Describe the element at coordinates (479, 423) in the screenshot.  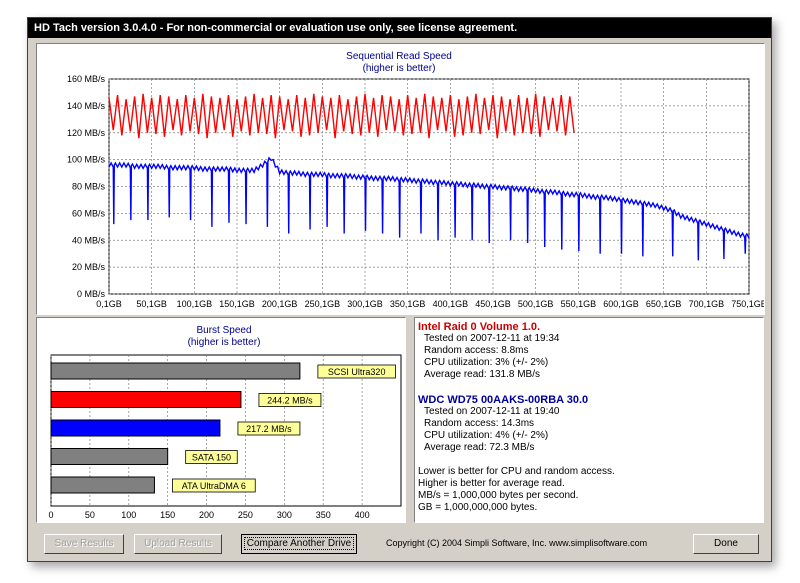
I see `drive2-random-access: Random access: 14.3ms` at that location.